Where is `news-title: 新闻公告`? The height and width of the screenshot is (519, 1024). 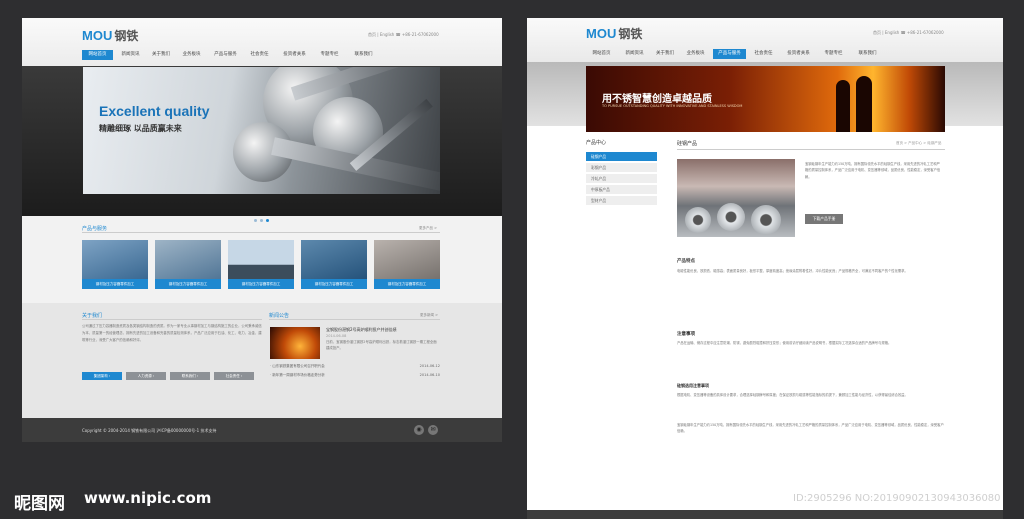
news-title: 新闻公告 is located at coordinates (279, 316).